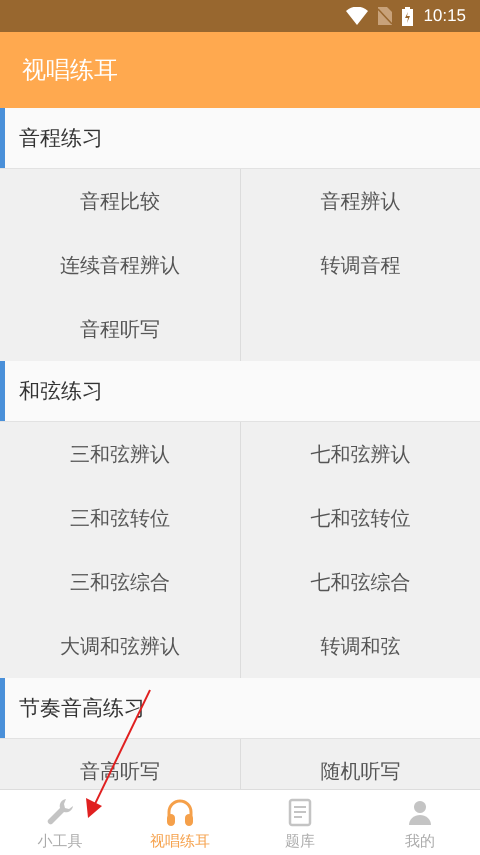 The image size is (480, 855). I want to click on exercise-item: 七和弦转位, so click(360, 518).